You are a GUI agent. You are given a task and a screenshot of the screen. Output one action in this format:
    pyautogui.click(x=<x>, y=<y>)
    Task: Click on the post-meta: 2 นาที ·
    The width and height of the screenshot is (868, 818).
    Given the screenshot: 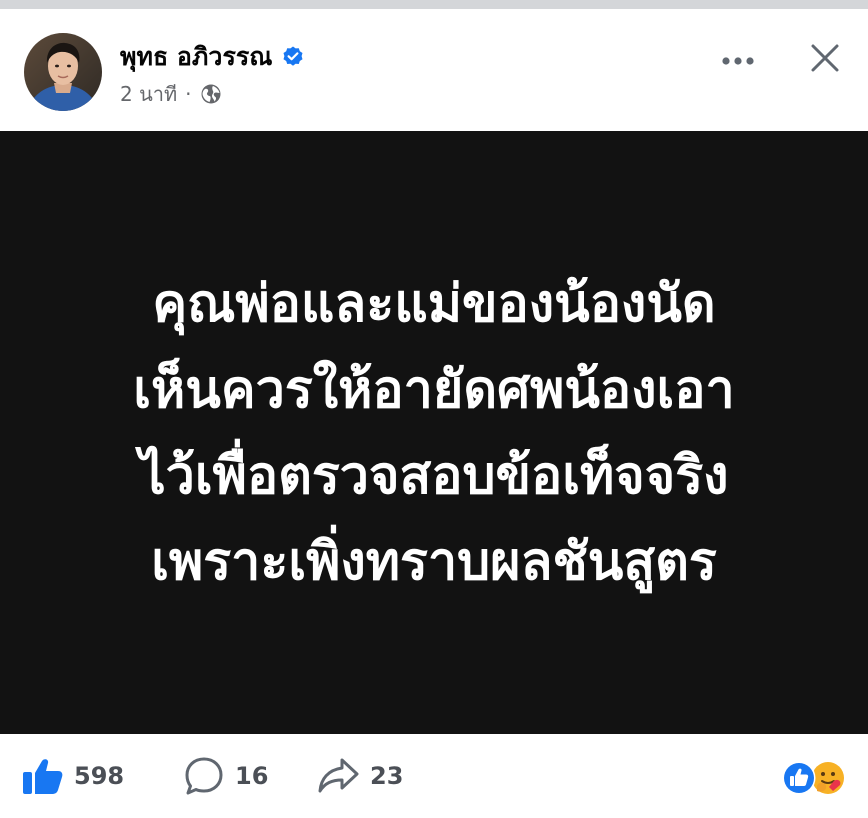 What is the action you would take?
    pyautogui.click(x=171, y=94)
    